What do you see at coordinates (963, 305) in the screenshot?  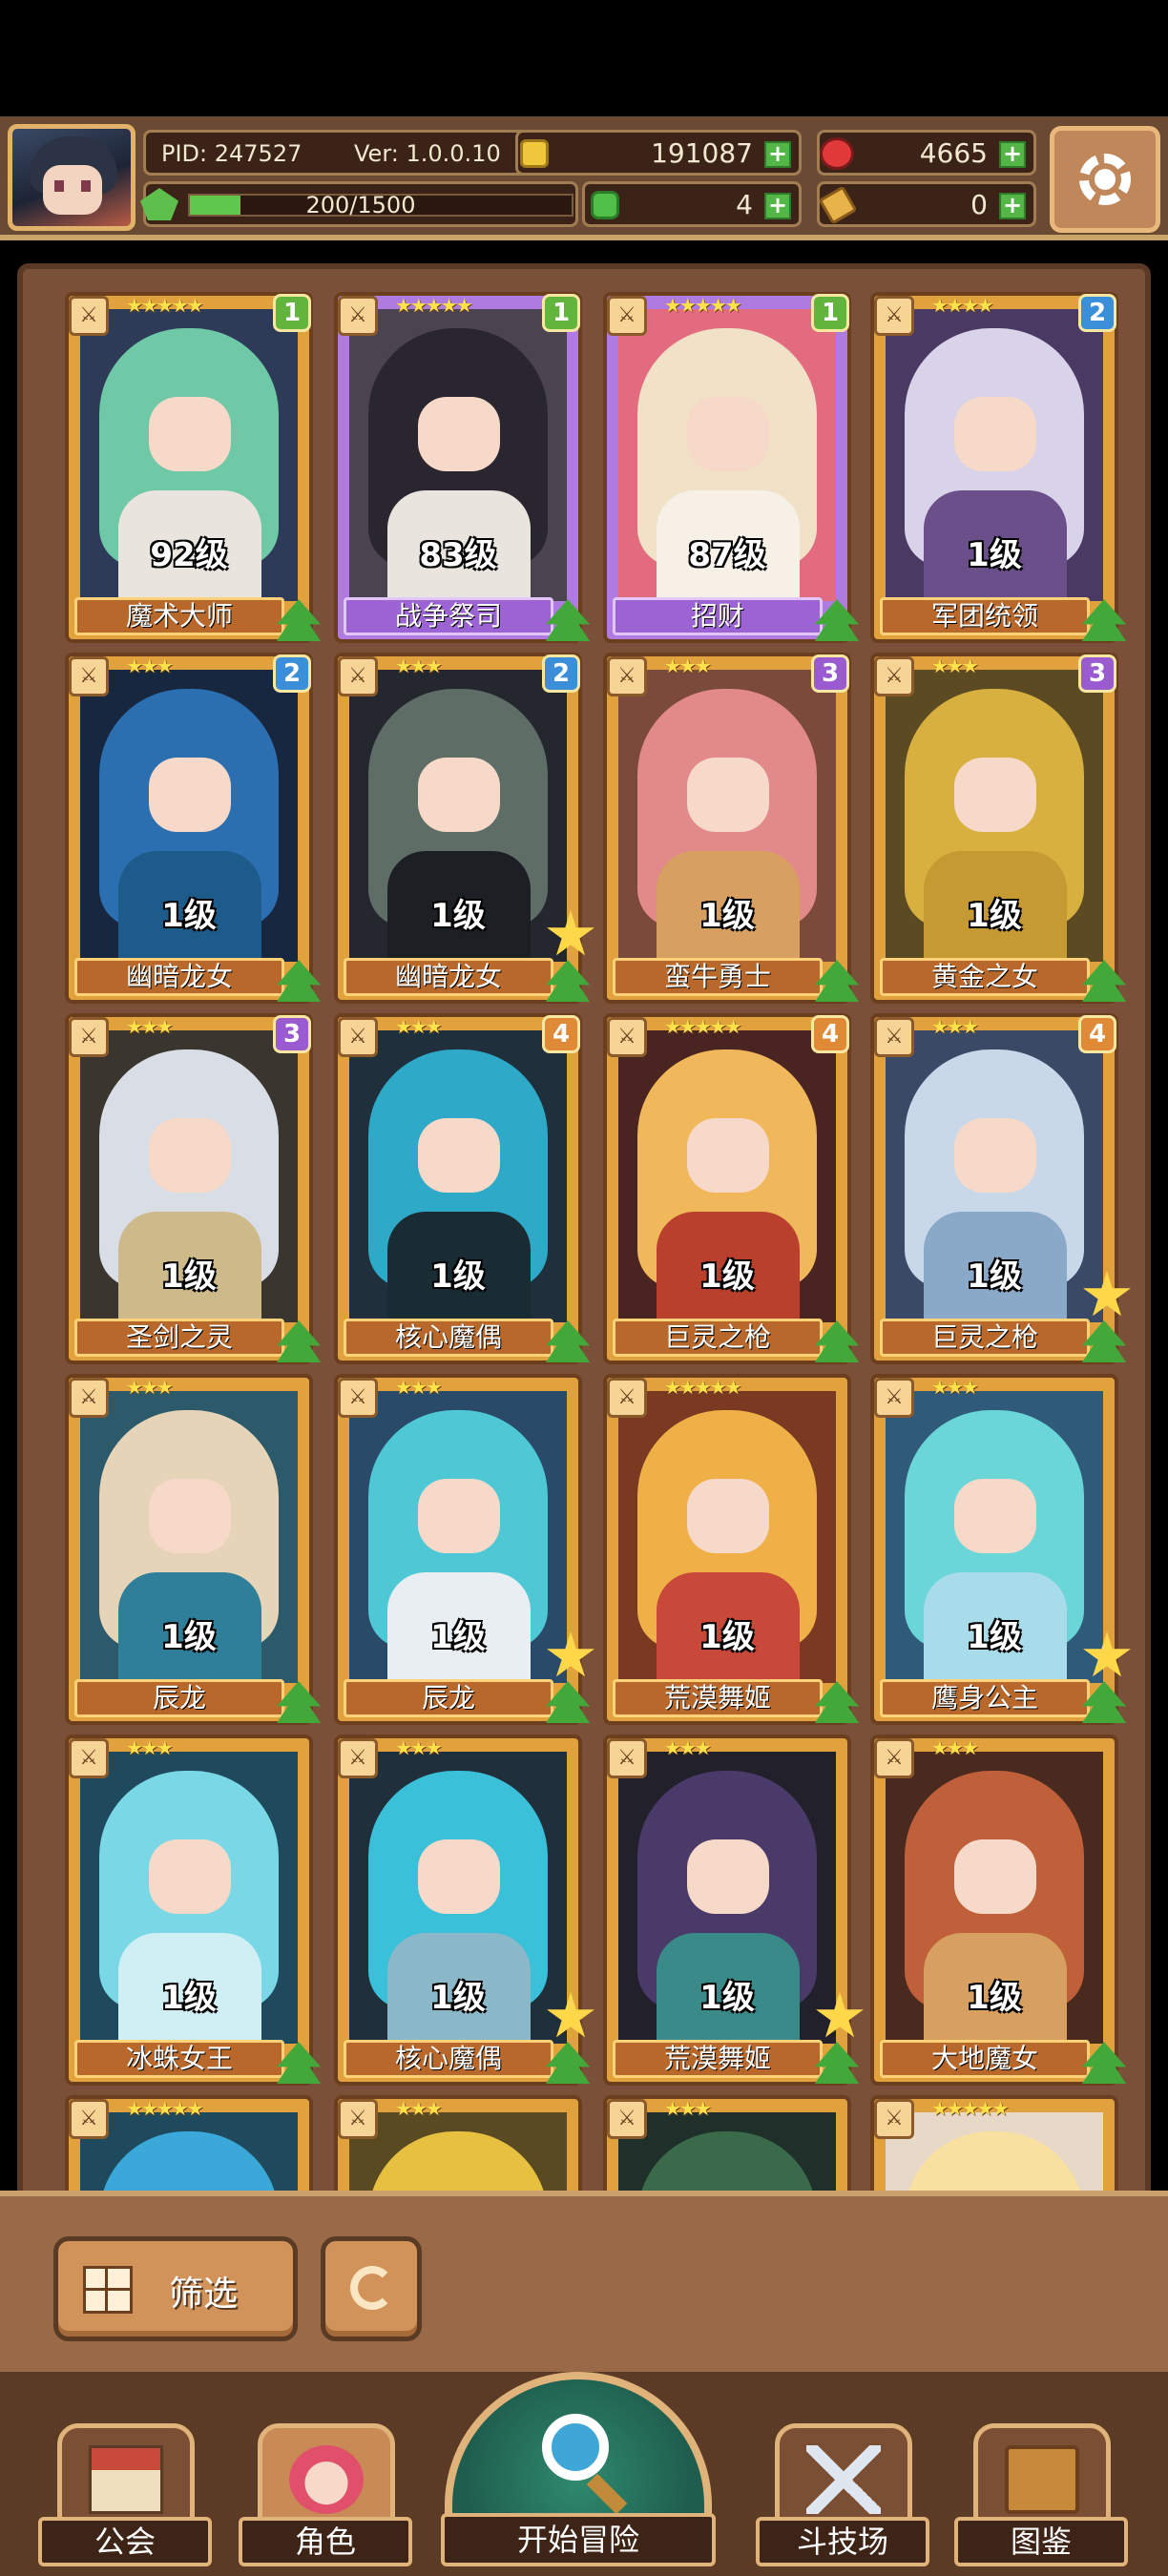 I see `hero-stars: ★★★★` at bounding box center [963, 305].